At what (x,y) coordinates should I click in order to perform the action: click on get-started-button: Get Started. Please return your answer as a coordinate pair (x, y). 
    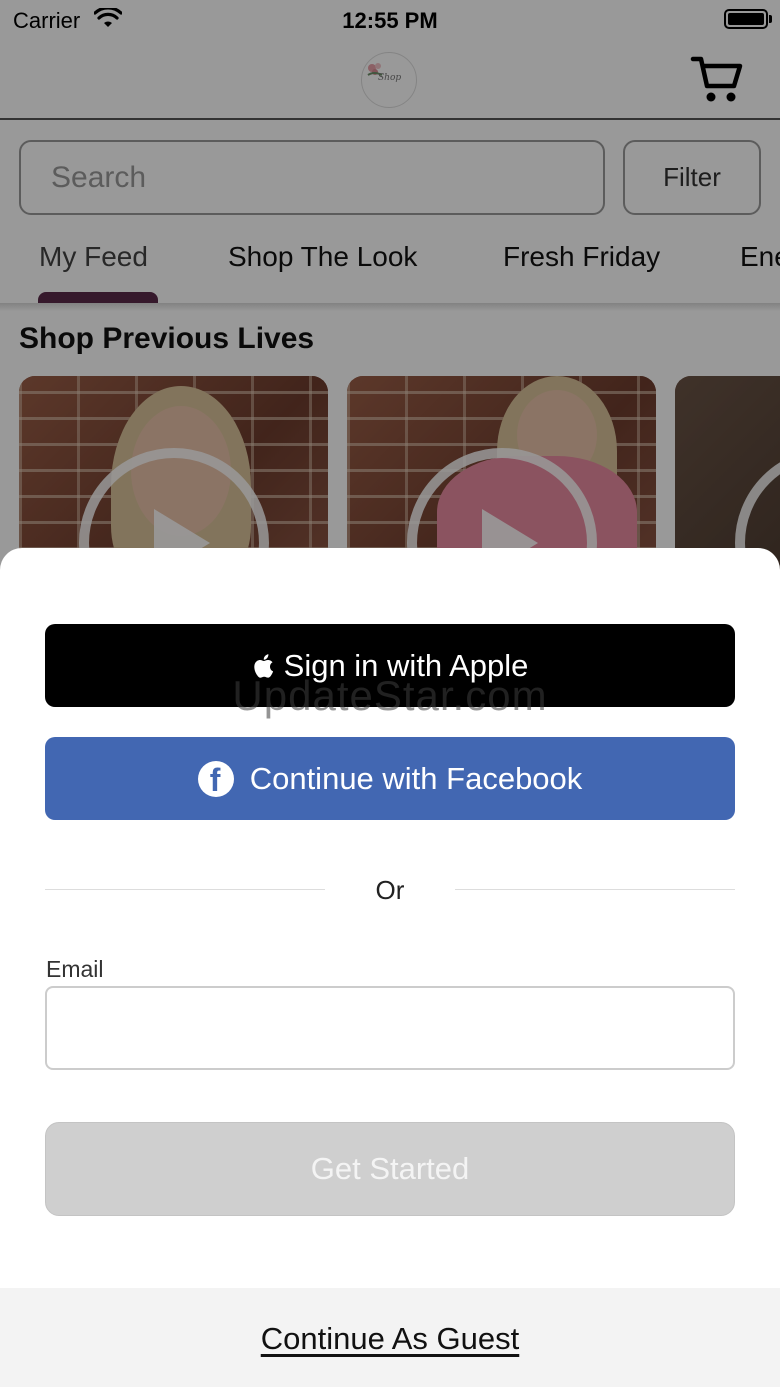
    Looking at the image, I should click on (390, 1169).